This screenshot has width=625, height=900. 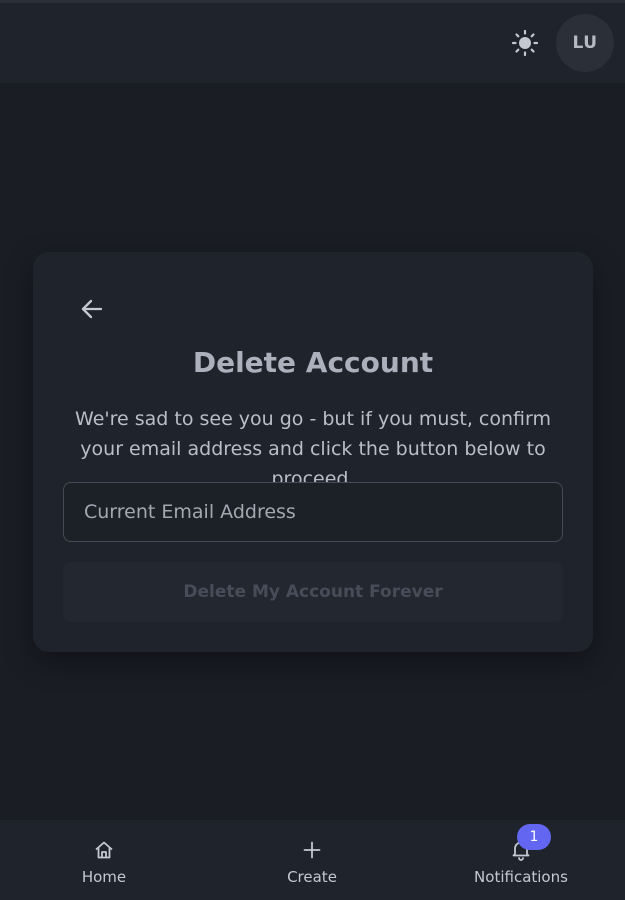 I want to click on nav-item-home: Home, so click(x=104, y=860).